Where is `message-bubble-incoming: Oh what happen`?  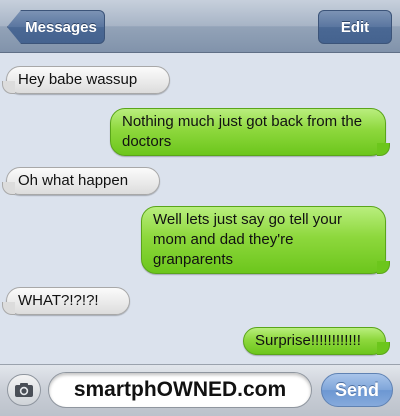 message-bubble-incoming: Oh what happen is located at coordinates (81, 181).